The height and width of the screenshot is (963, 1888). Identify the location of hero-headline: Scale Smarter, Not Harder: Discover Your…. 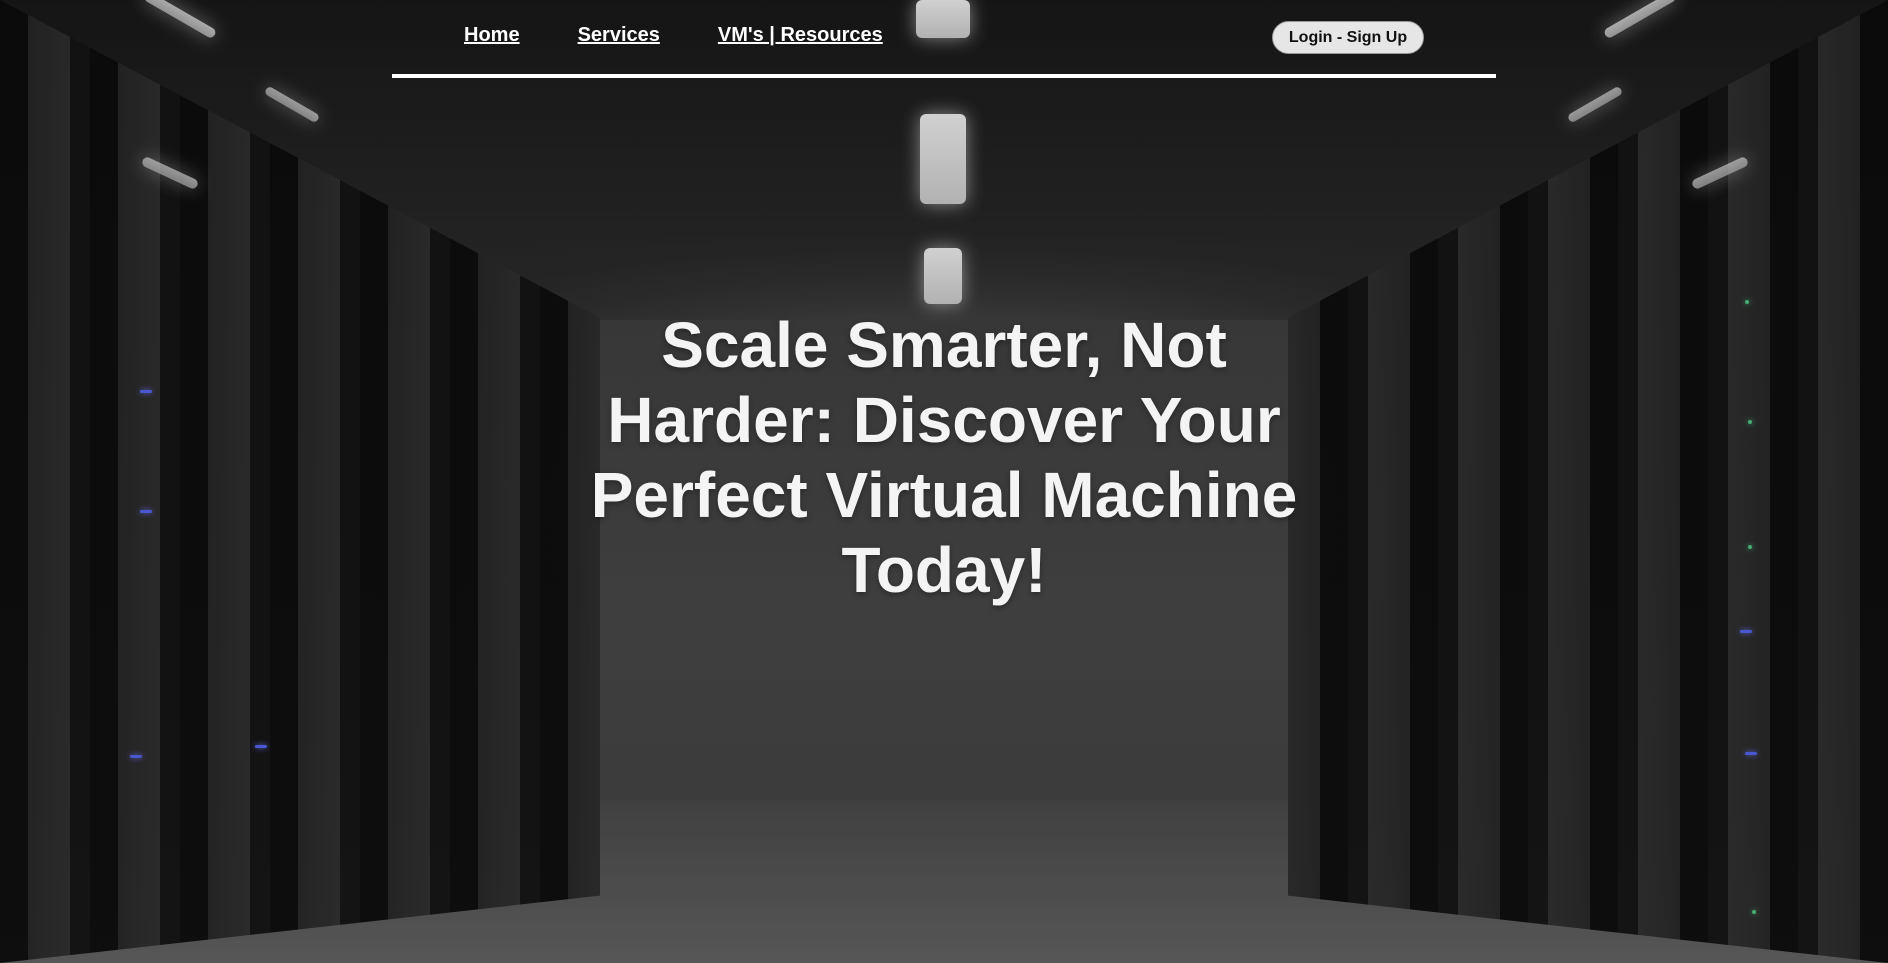
(944, 457).